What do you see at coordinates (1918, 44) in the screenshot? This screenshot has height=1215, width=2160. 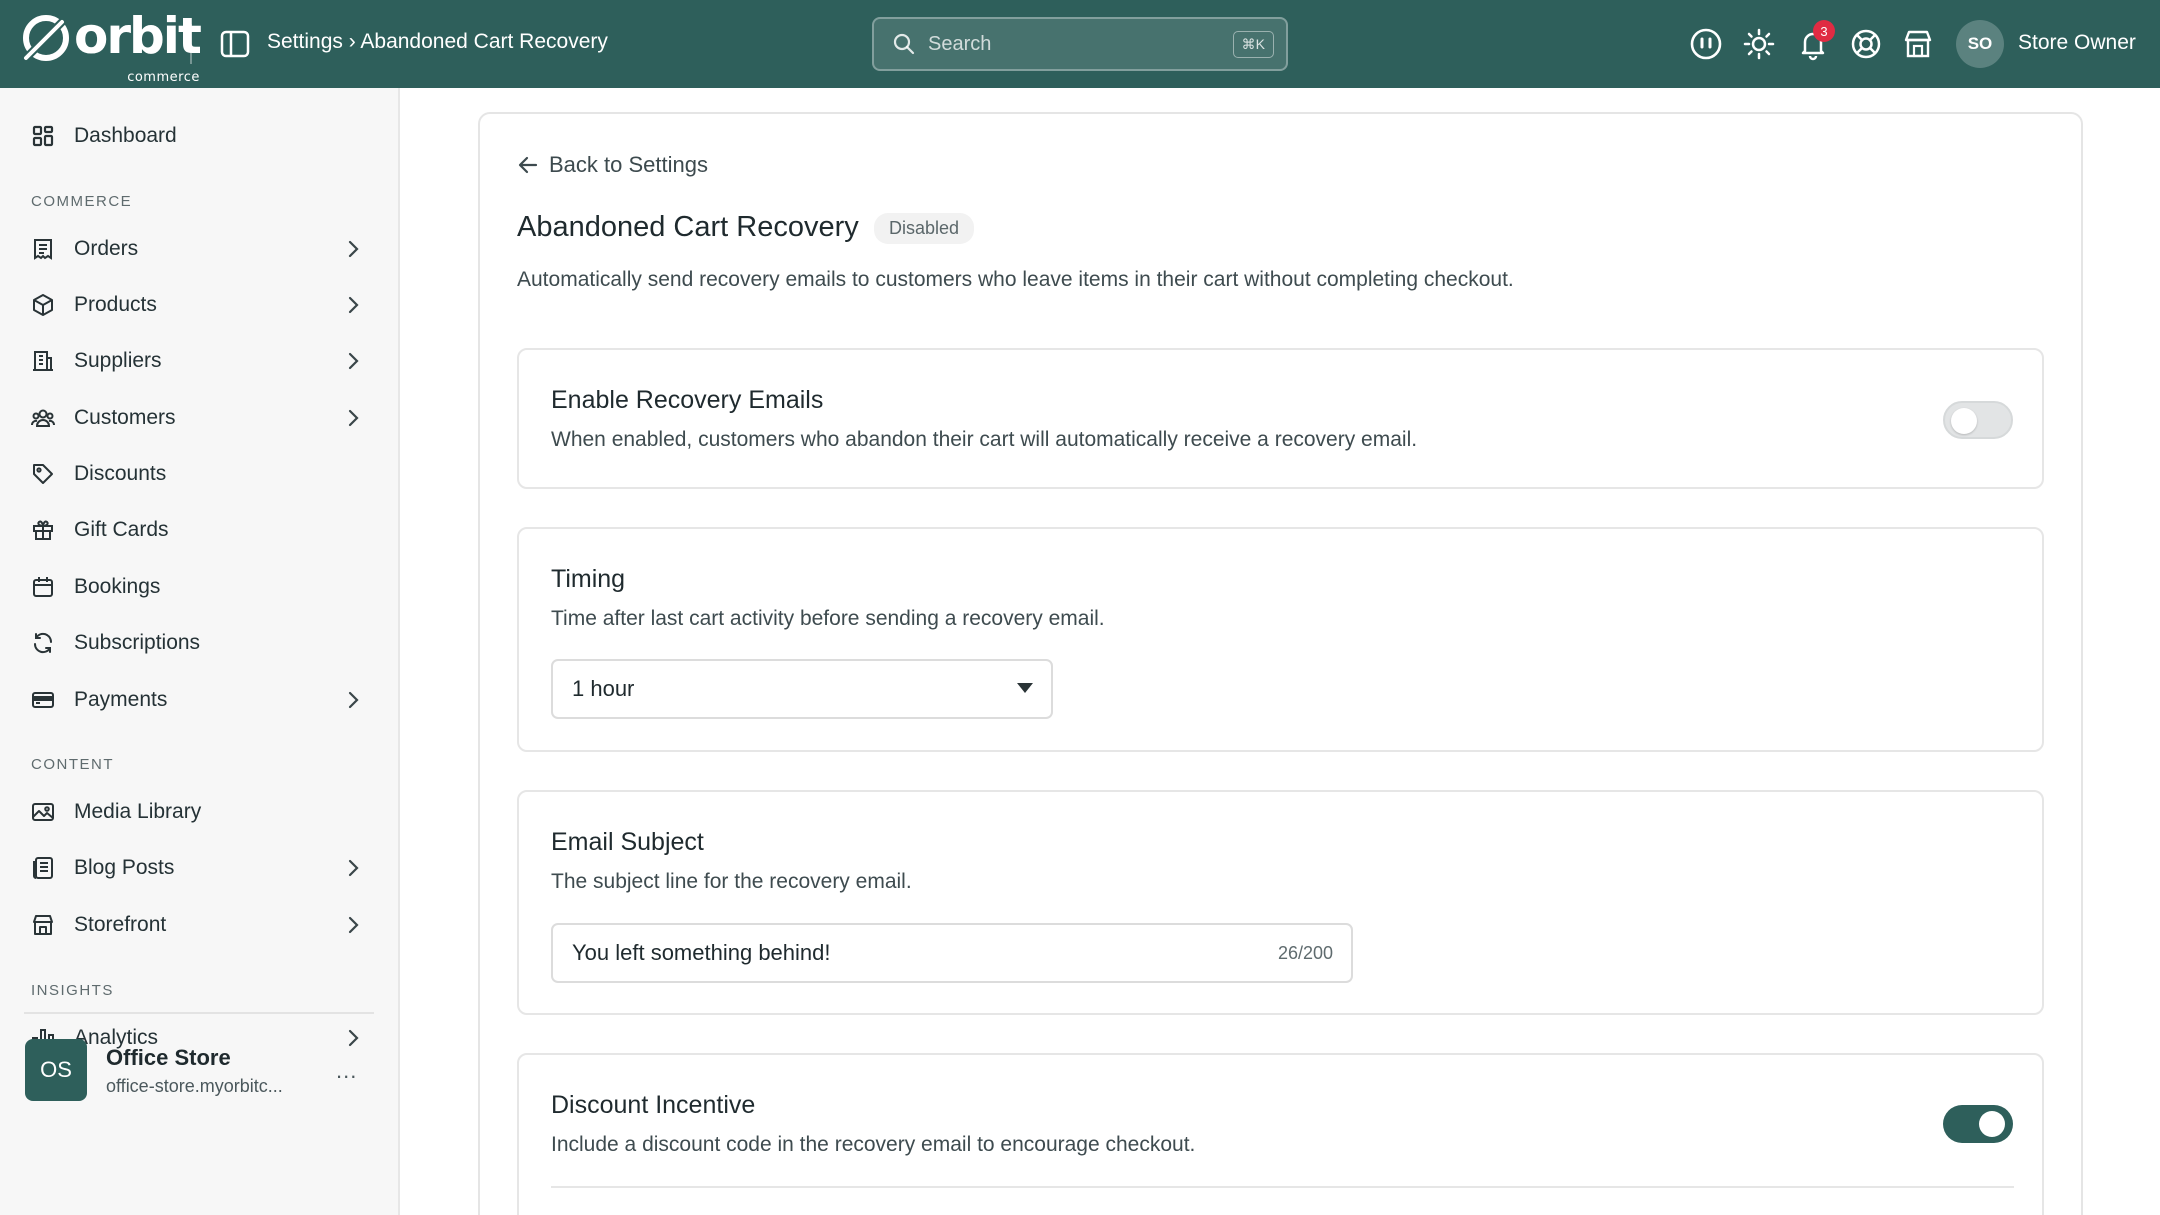 I see `storefront-icon` at bounding box center [1918, 44].